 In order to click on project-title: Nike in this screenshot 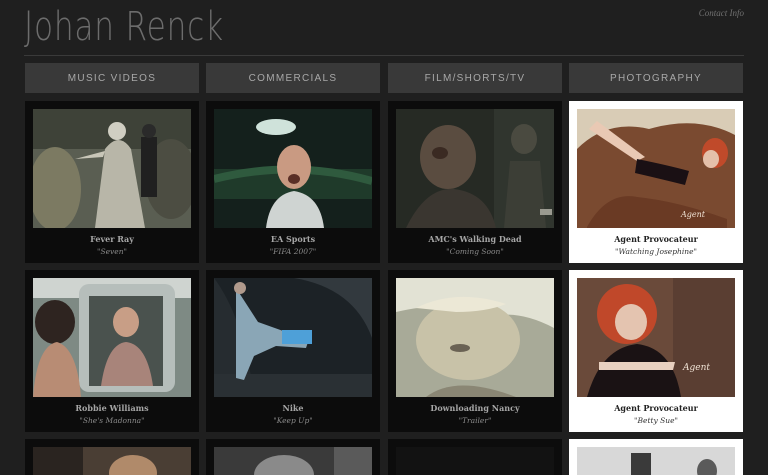, I will do `click(293, 408)`.